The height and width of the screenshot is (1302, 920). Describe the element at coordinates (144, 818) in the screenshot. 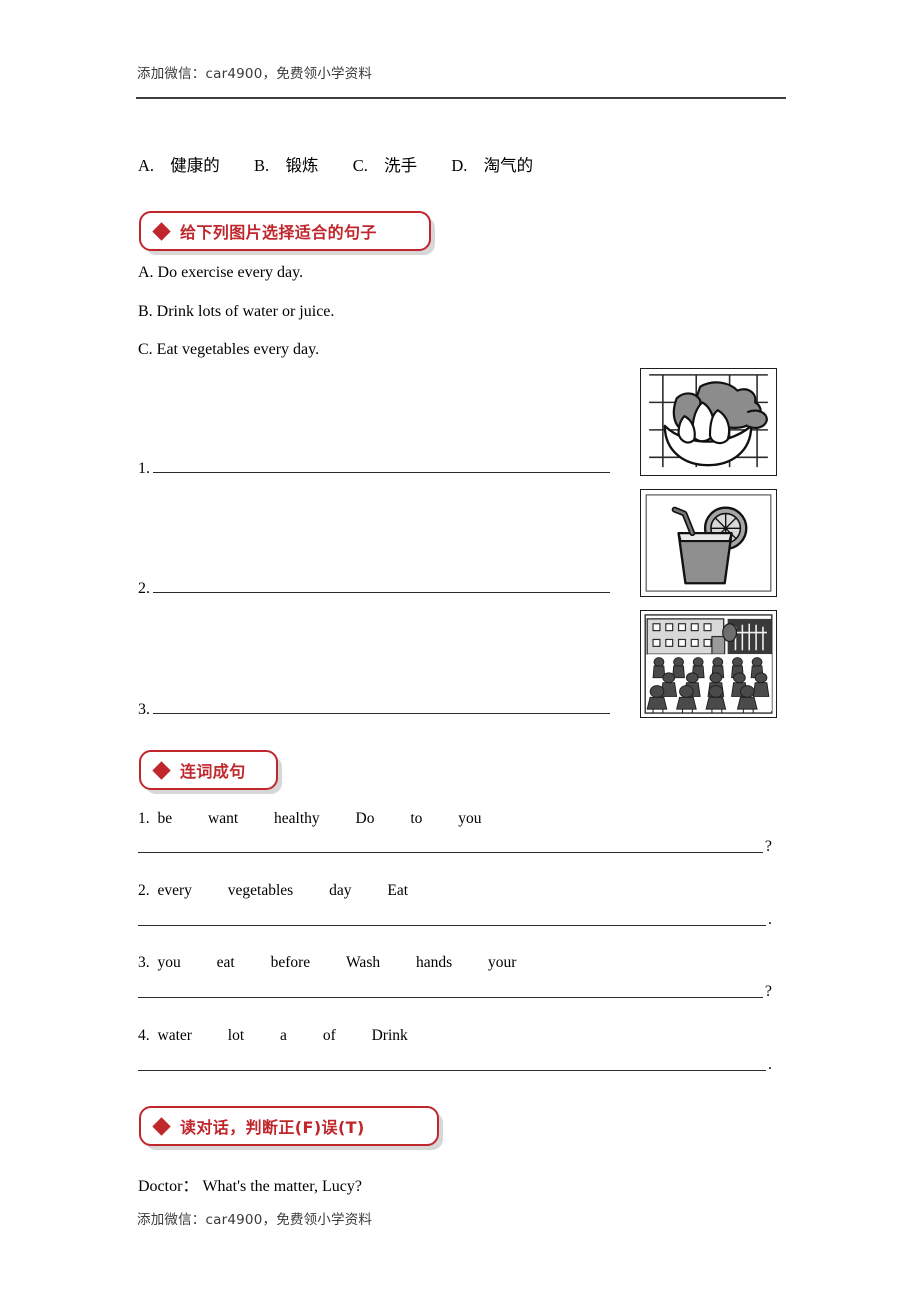

I see `item-number: 1.` at that location.